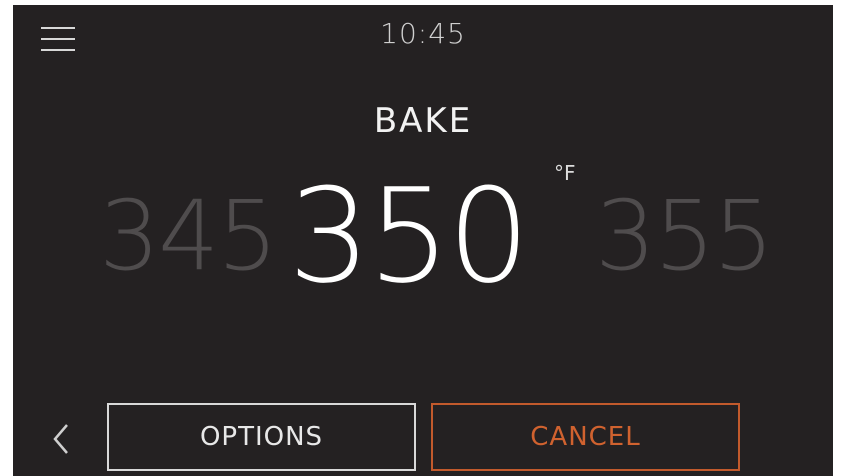 The width and height of the screenshot is (843, 476). I want to click on options-button: OPTIONS, so click(261, 437).